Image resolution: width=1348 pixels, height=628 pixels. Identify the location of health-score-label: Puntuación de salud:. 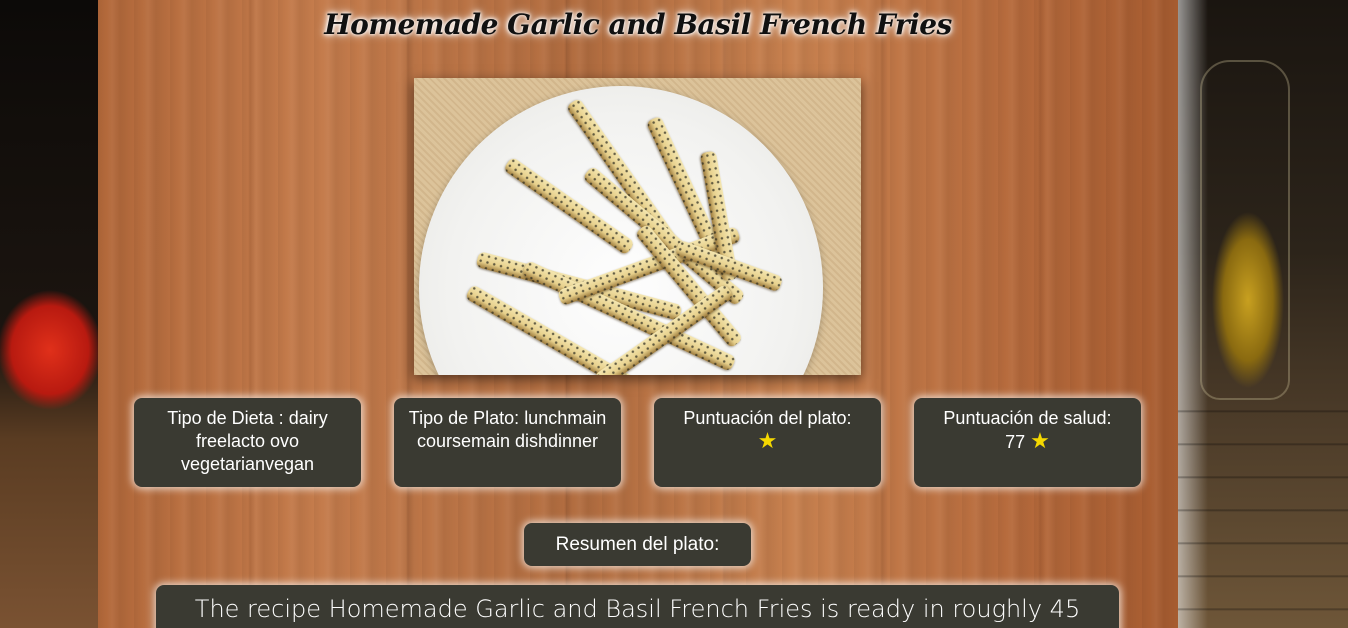
(1027, 418).